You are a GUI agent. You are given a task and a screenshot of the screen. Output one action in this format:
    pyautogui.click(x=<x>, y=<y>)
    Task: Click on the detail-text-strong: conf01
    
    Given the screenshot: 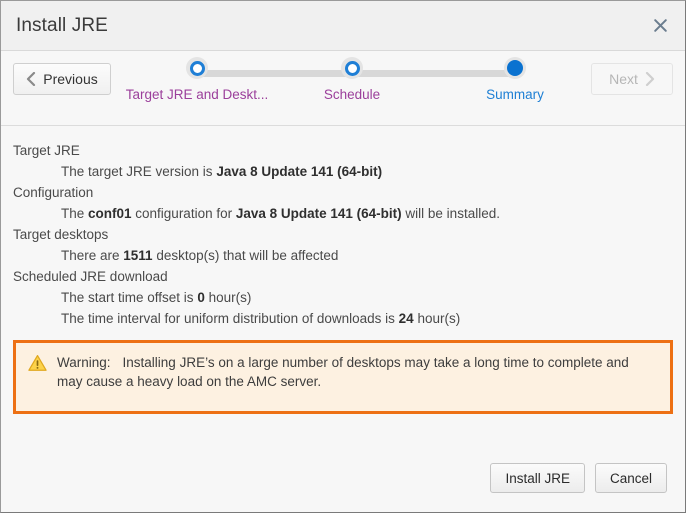 What is the action you would take?
    pyautogui.click(x=110, y=213)
    